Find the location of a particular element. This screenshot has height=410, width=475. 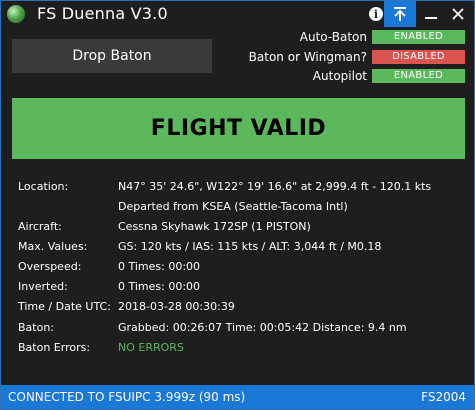

auto-baton-toggle: ENABLED is located at coordinates (418, 37).